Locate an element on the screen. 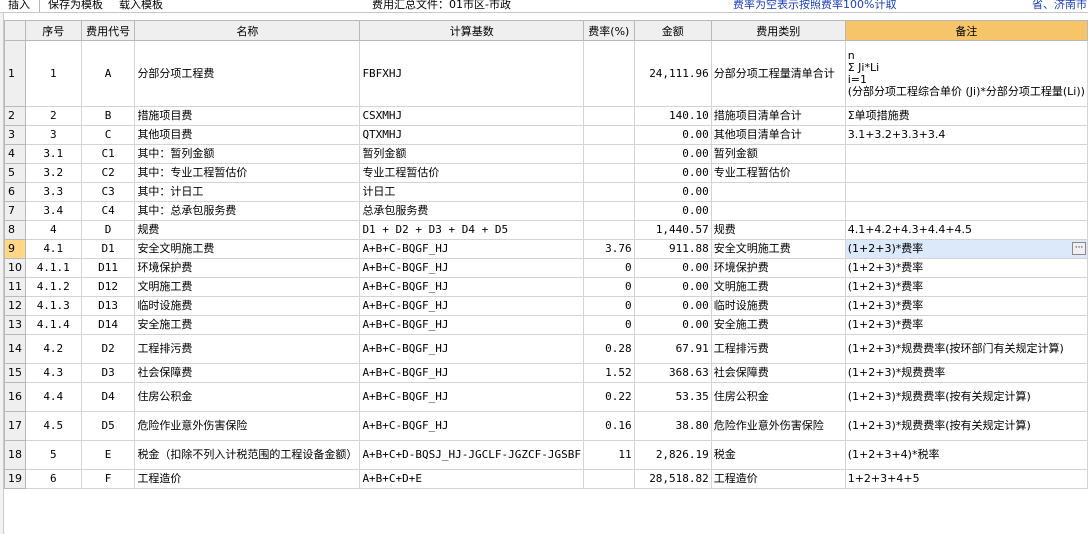 The height and width of the screenshot is (534, 1088). seq-cell: 4.1.3 is located at coordinates (53, 306).